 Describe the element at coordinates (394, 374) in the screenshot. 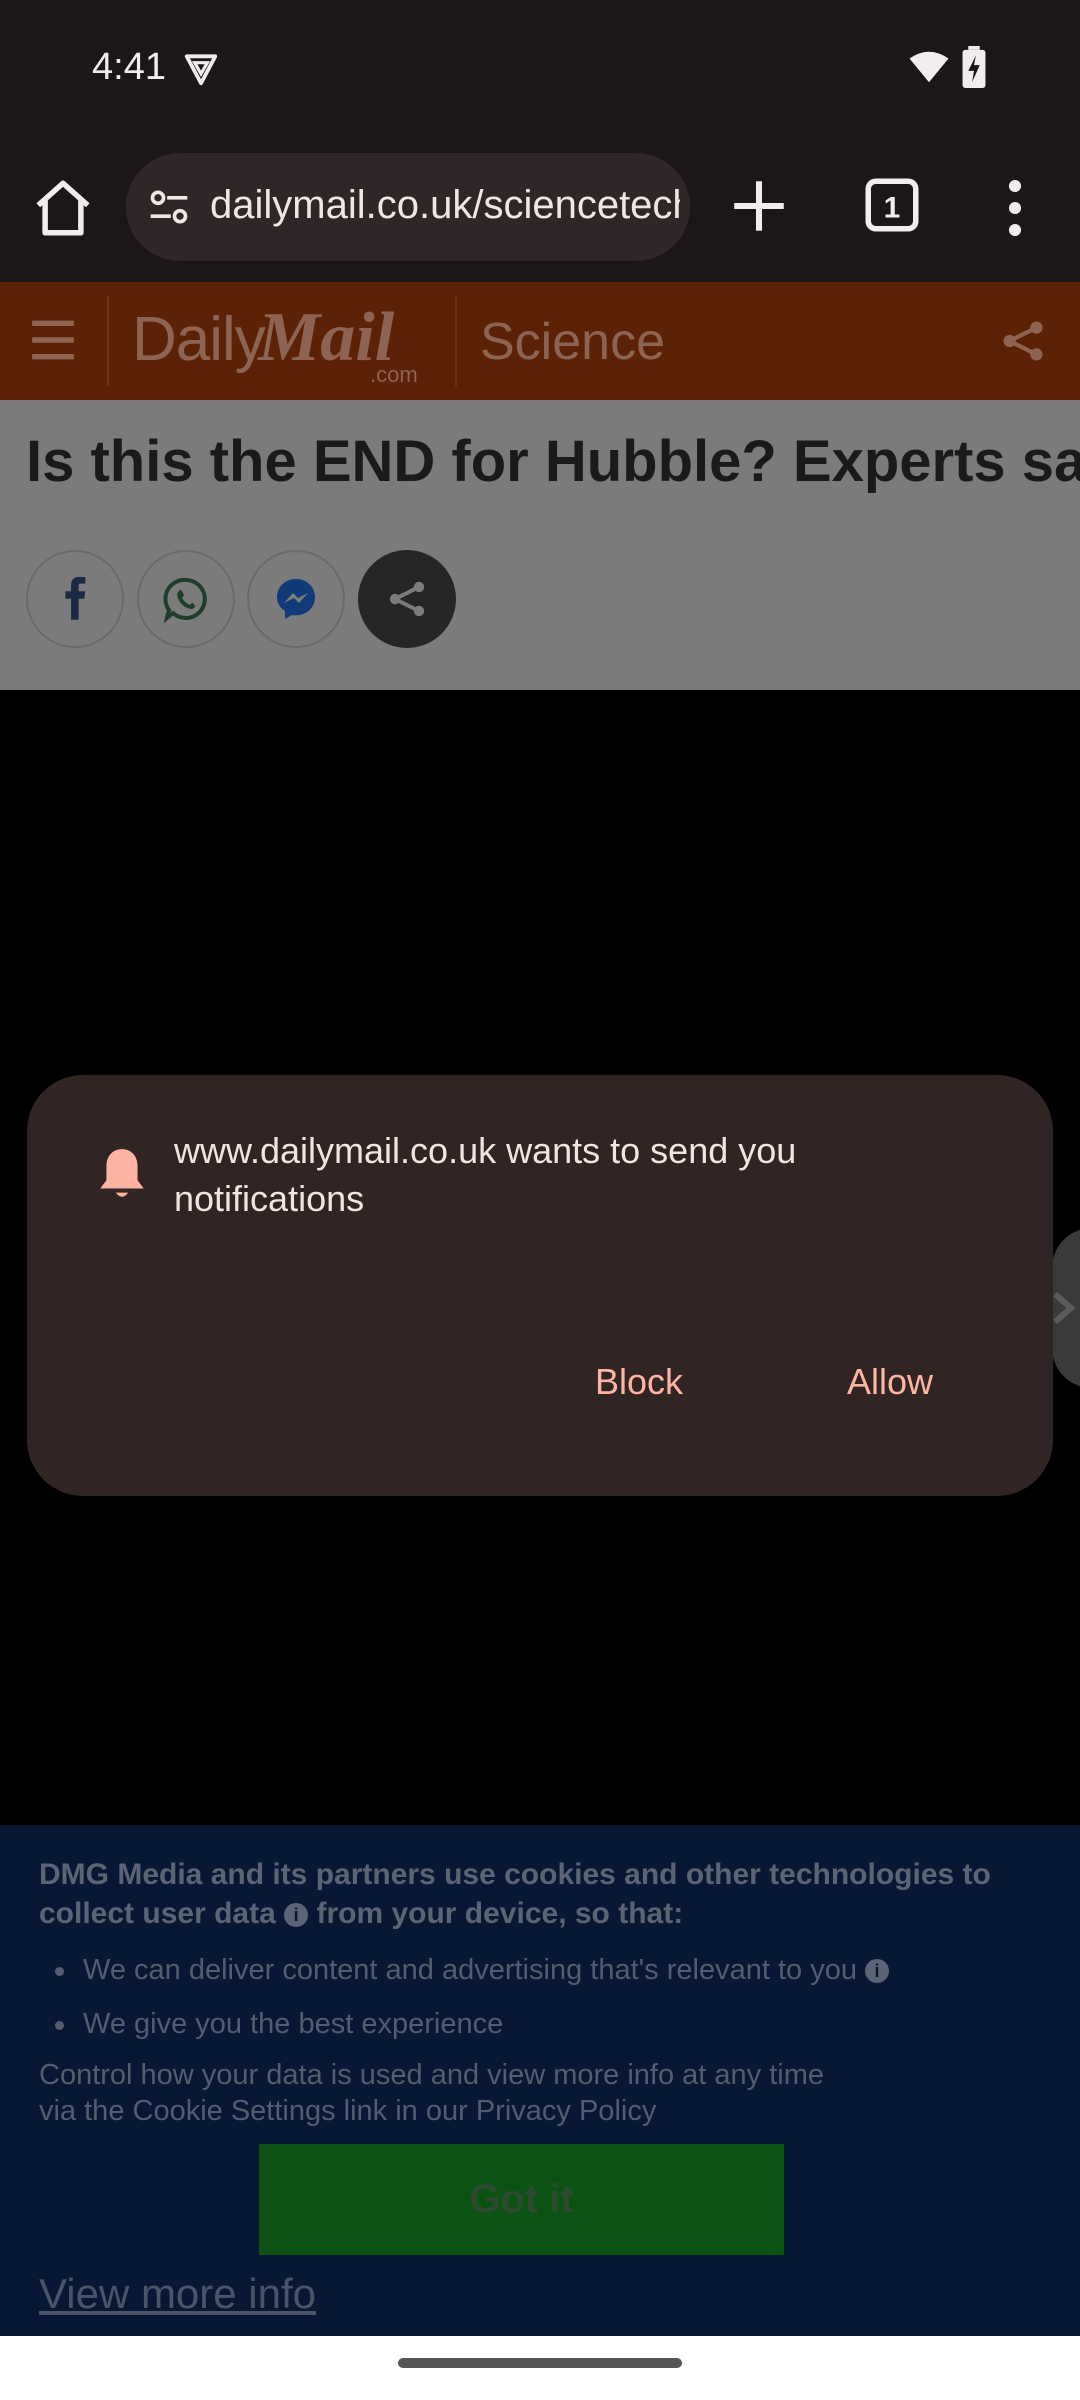

I see `logo-com: .com` at that location.